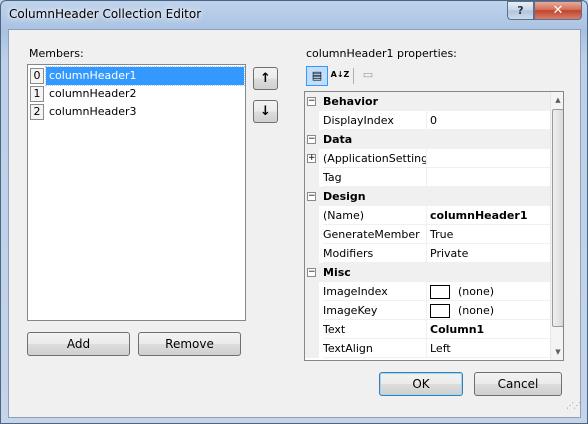 This screenshot has width=588, height=424. Describe the element at coordinates (449, 253) in the screenshot. I see `property-value-text: Private` at that location.